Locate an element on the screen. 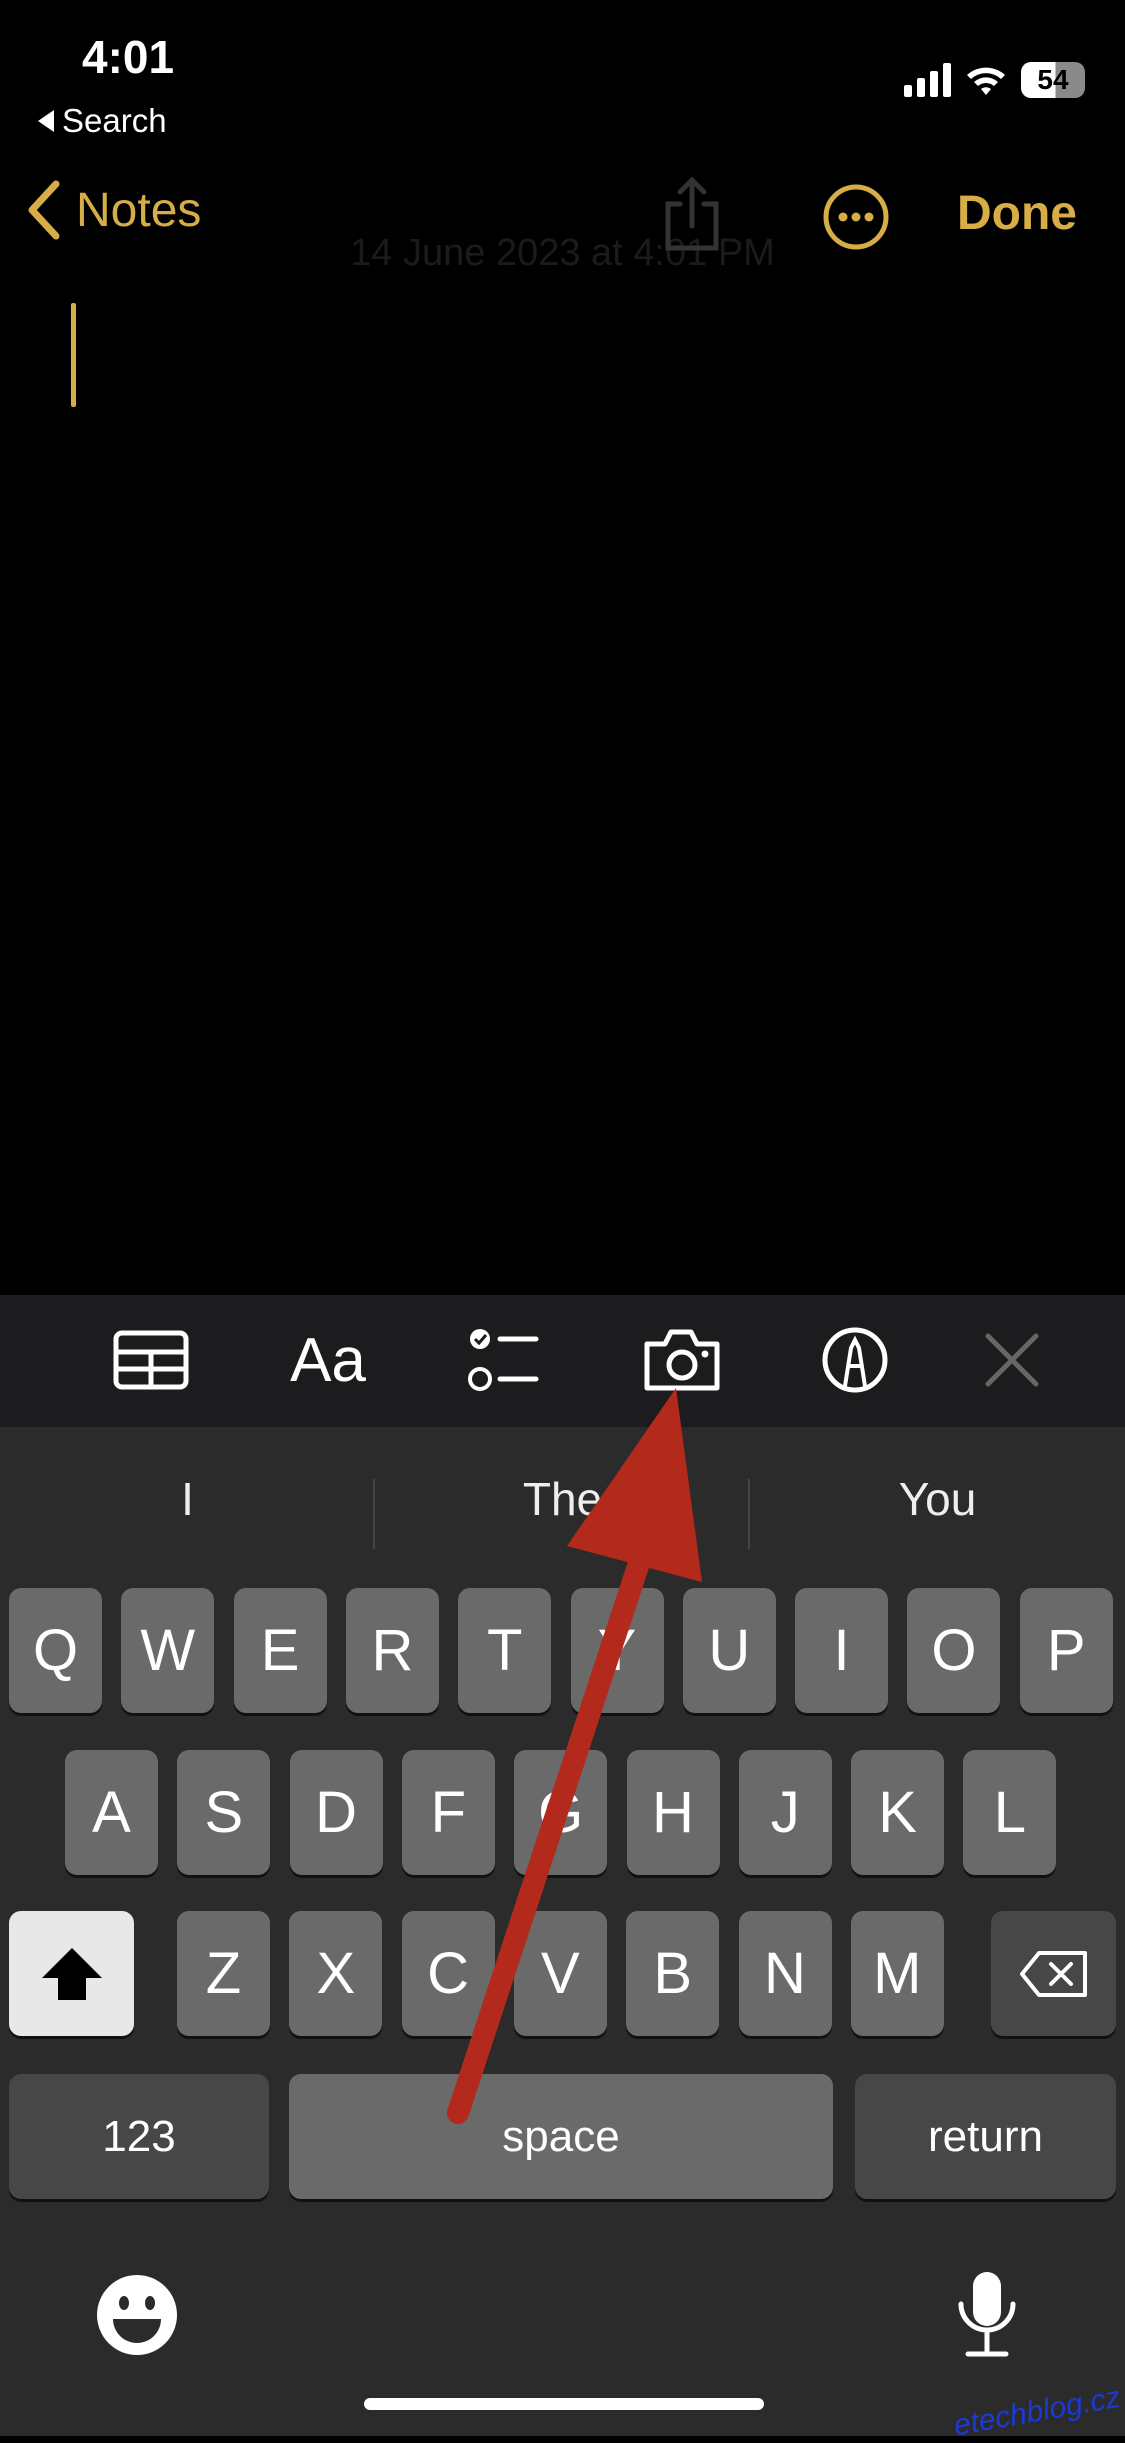  camera-button is located at coordinates (682, 1360).